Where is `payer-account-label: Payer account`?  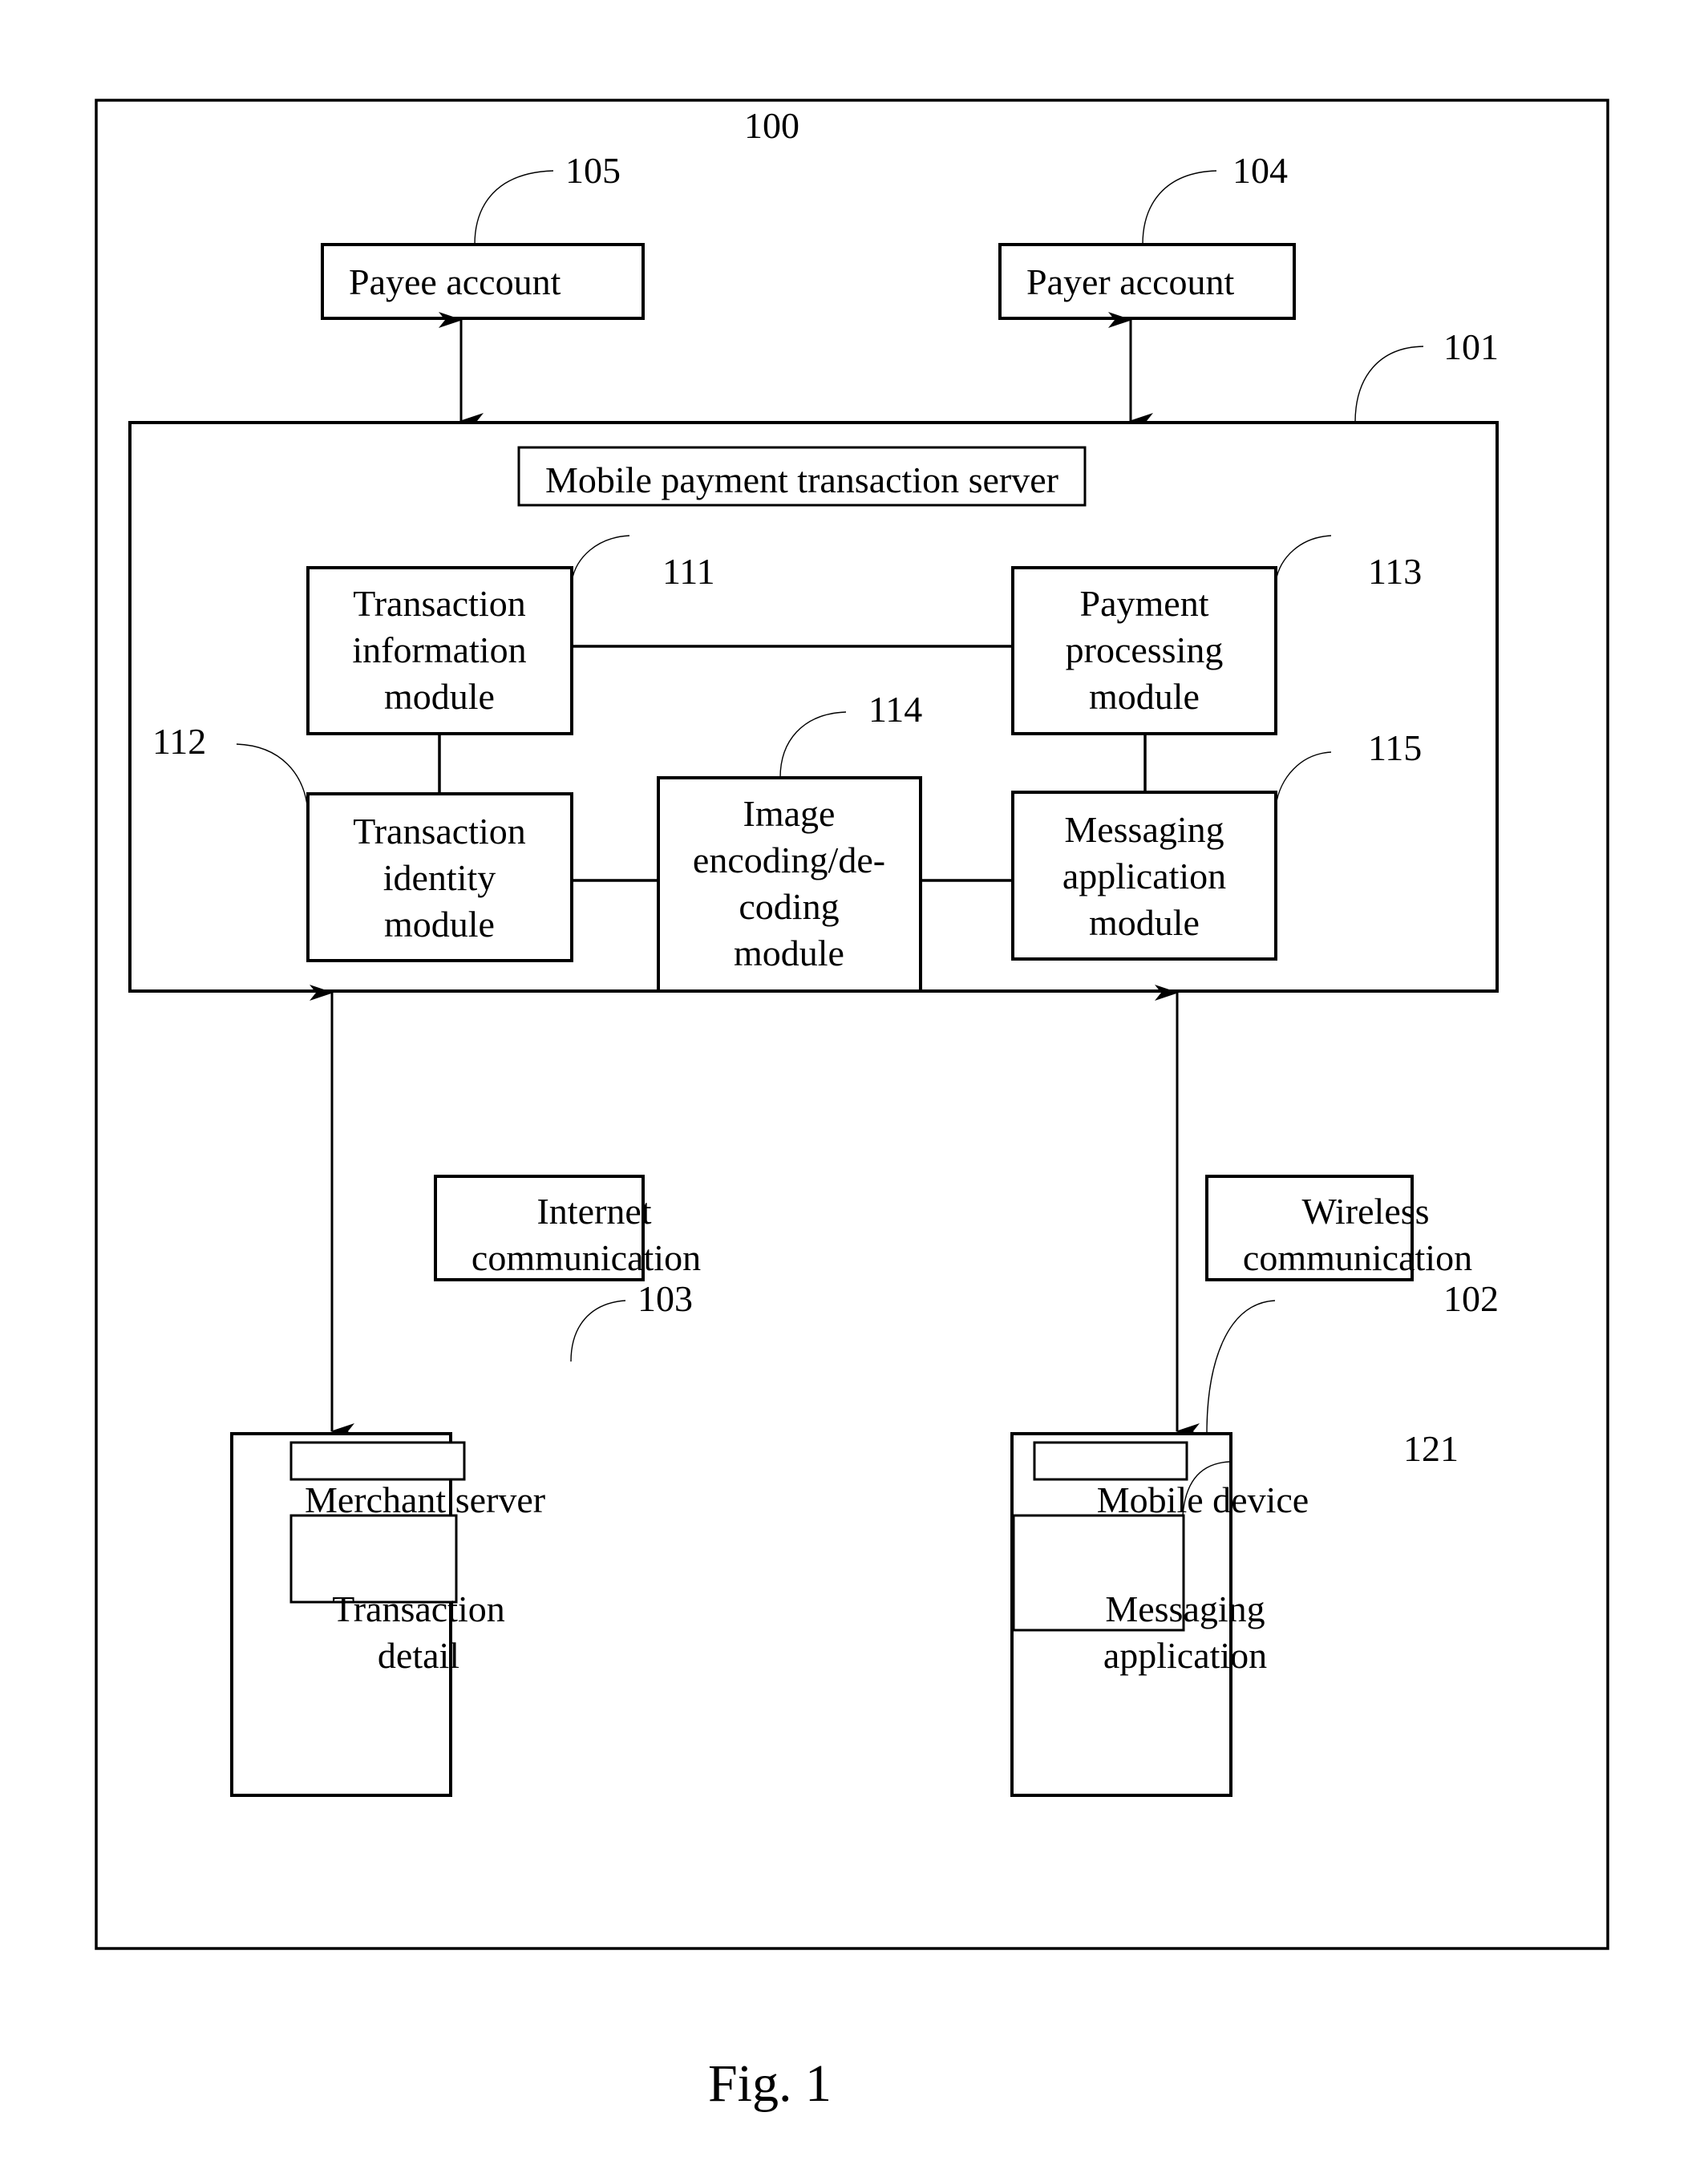 payer-account-label: Payer account is located at coordinates (1130, 282).